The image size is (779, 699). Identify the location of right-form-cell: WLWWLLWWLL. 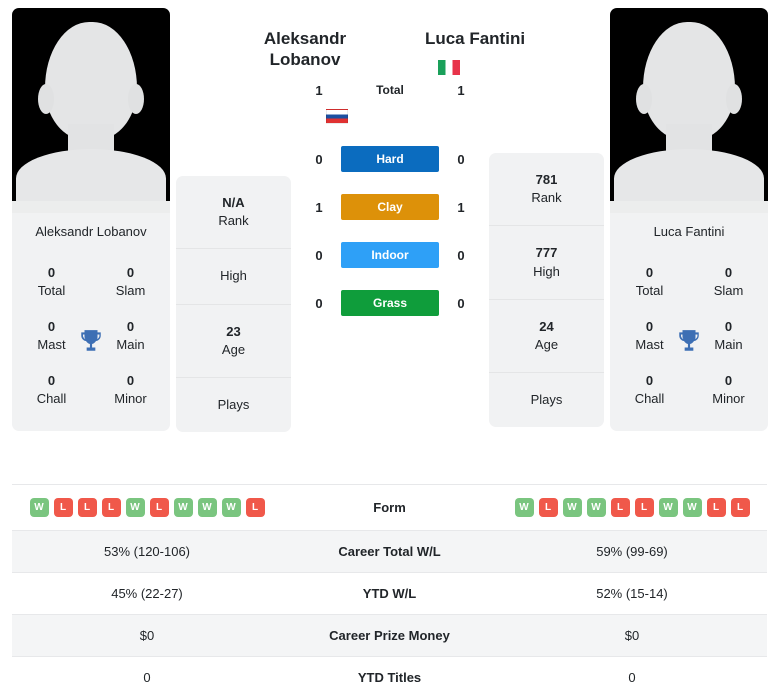
(632, 508).